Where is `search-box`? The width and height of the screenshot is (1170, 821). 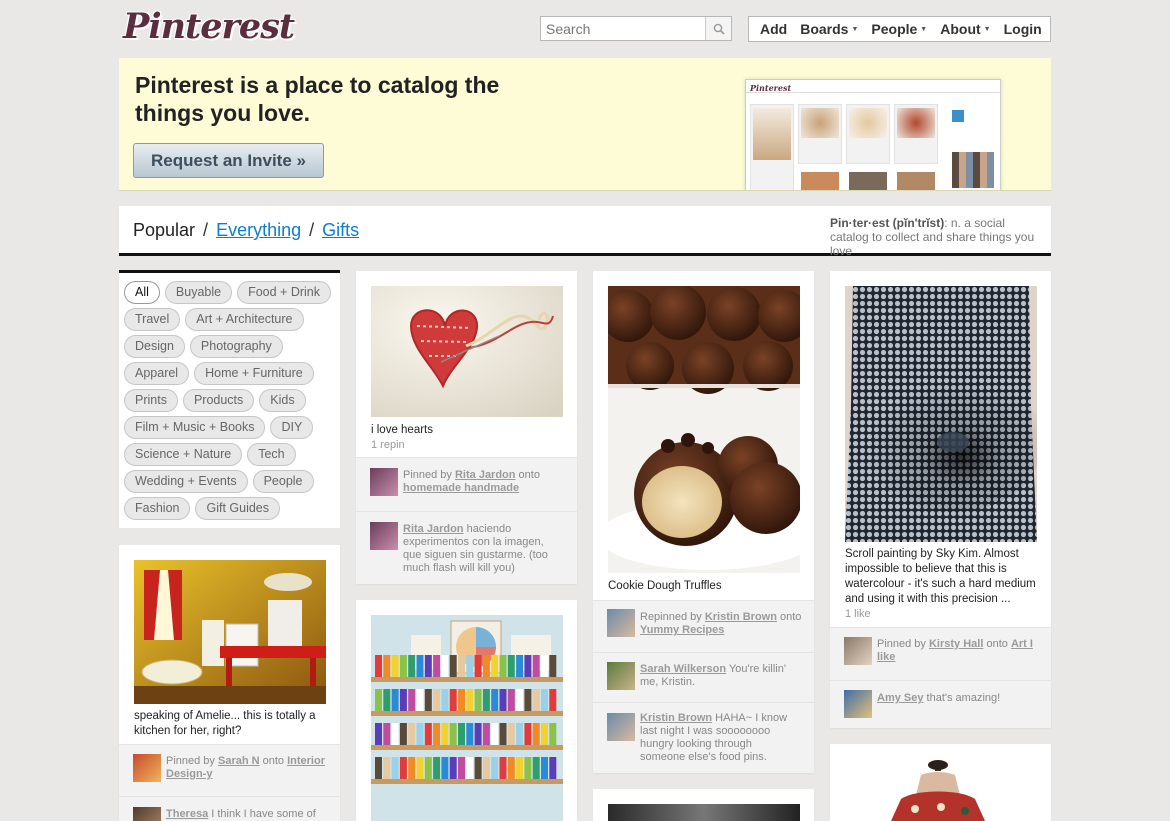
search-box is located at coordinates (636, 28).